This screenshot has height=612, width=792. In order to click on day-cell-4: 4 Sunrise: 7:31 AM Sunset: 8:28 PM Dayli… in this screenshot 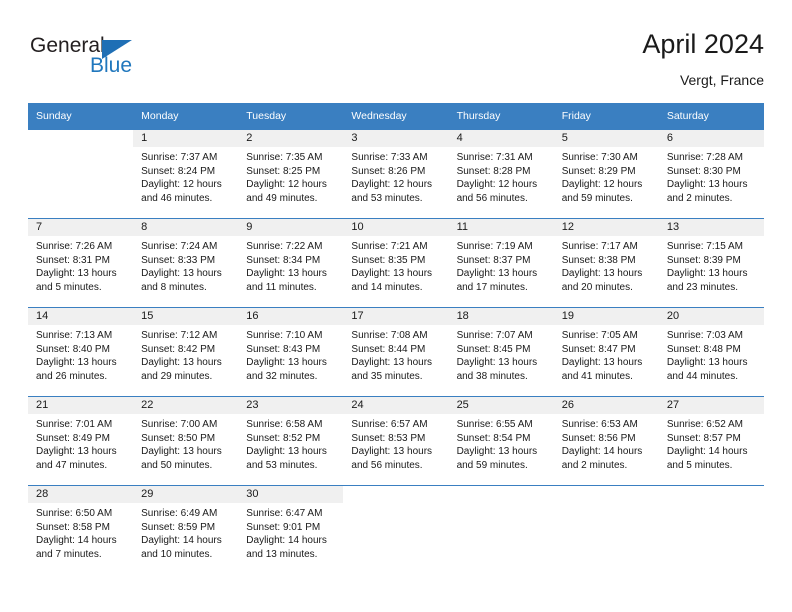, I will do `click(501, 174)`.